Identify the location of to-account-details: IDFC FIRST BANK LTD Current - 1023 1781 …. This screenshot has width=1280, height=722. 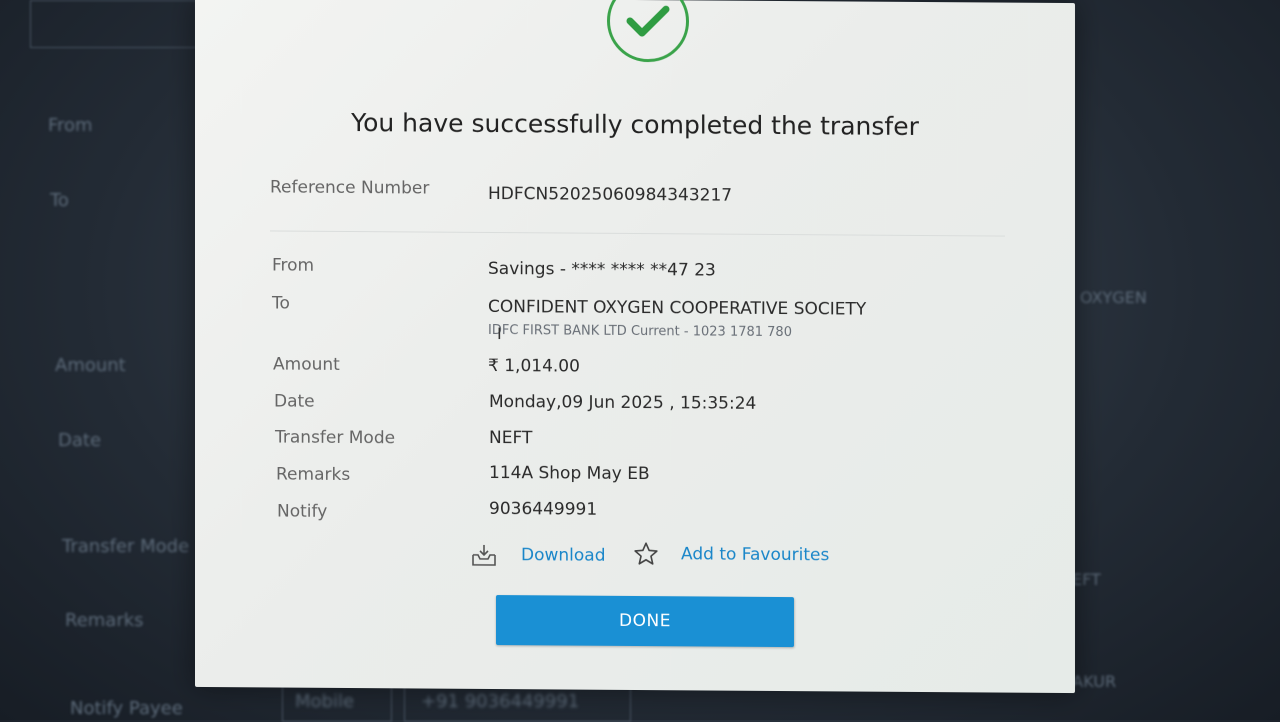
(640, 331).